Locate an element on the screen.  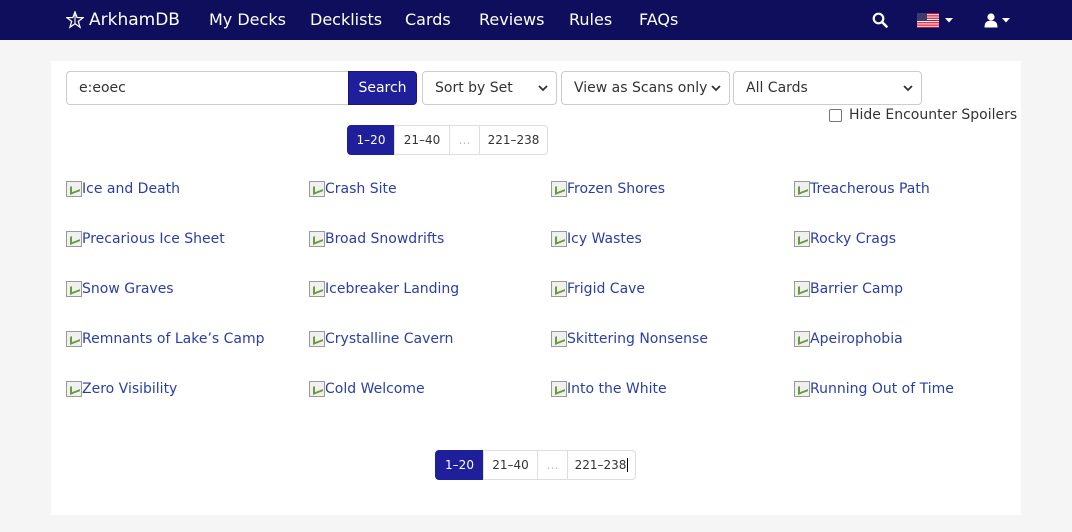
card-link: Icebreaker Landing is located at coordinates (384, 289).